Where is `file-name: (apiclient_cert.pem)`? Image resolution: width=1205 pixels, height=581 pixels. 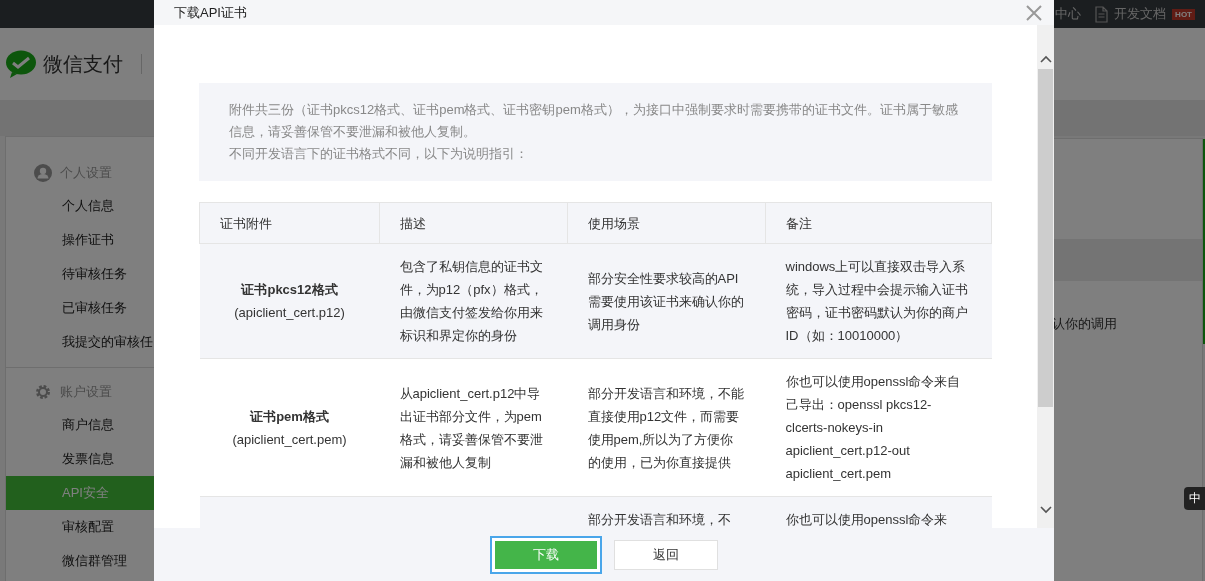 file-name: (apiclient_cert.pem) is located at coordinates (289, 439).